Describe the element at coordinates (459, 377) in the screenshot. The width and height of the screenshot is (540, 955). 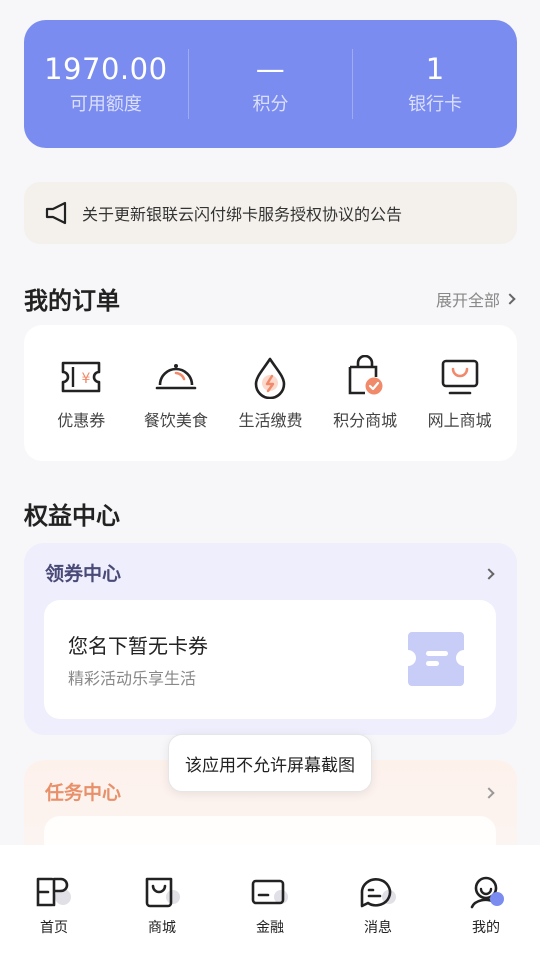
I see `online-mall-icon` at that location.